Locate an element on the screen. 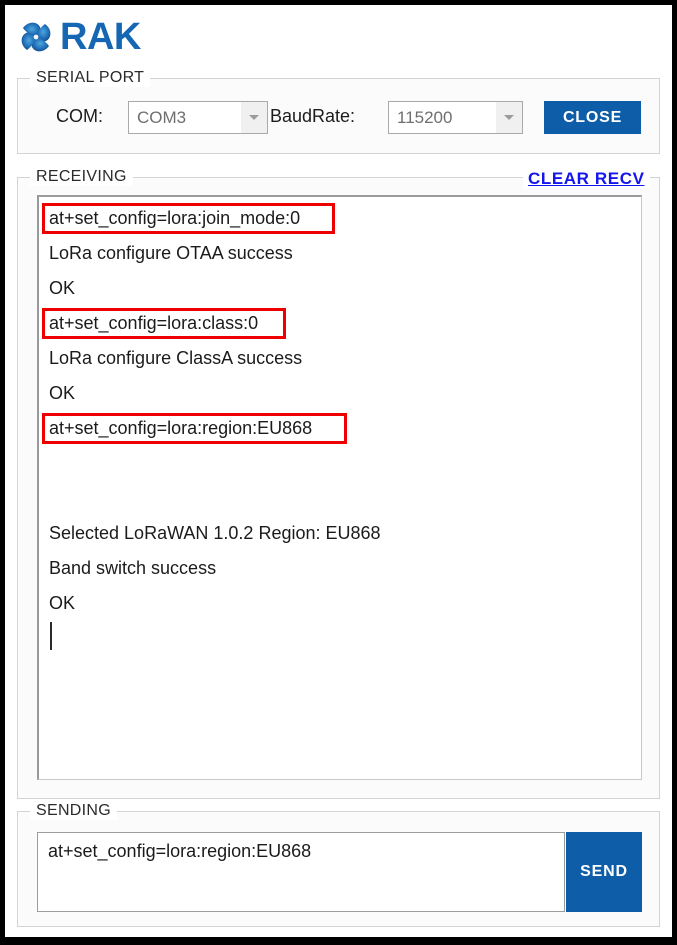  receiving-line-text: Band switch success is located at coordinates (133, 568).